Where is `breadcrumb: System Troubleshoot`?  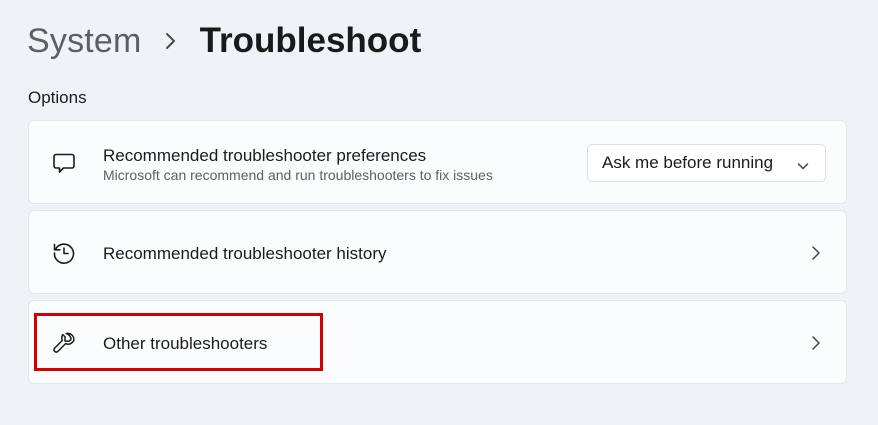 breadcrumb: System Troubleshoot is located at coordinates (224, 41).